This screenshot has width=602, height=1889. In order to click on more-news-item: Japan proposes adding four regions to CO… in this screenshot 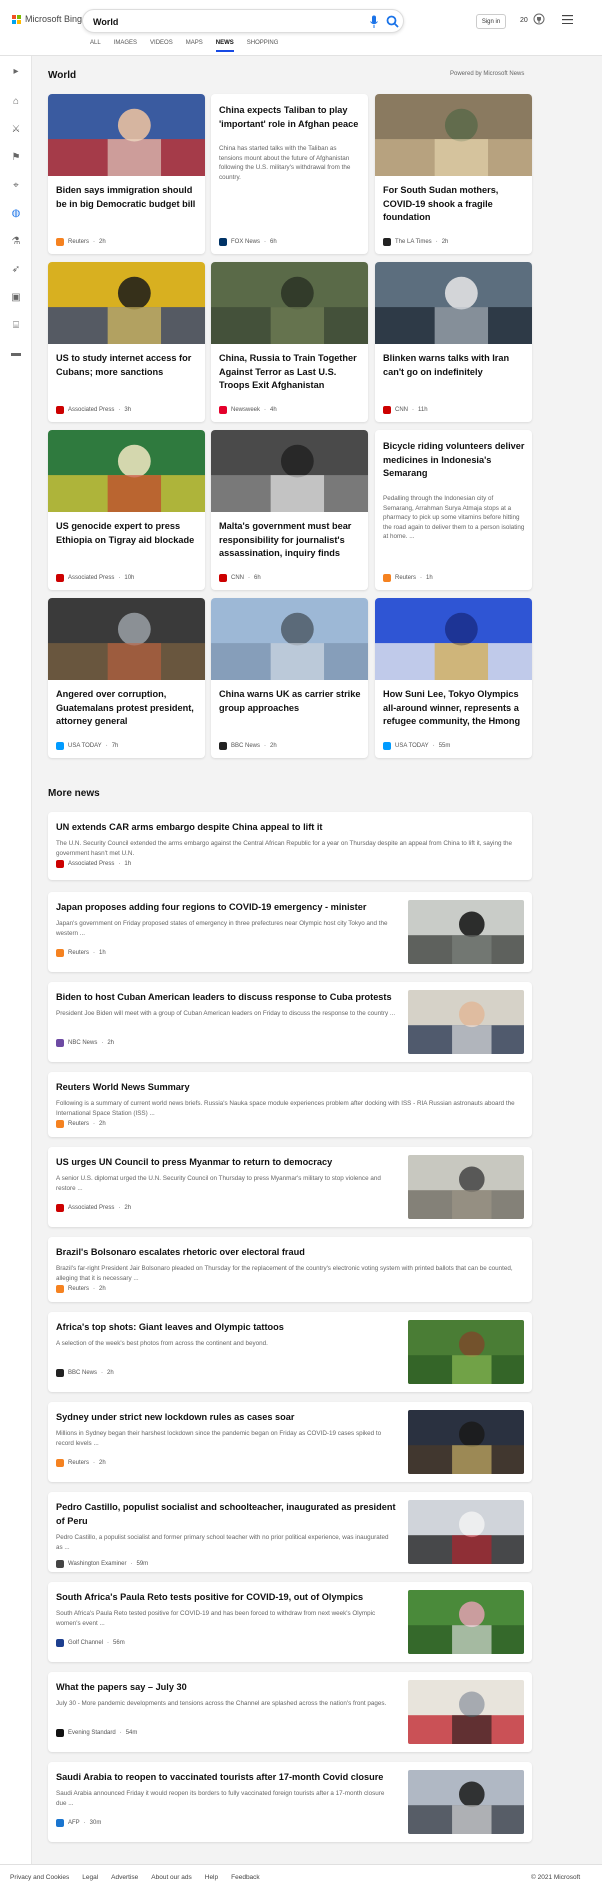, I will do `click(290, 932)`.